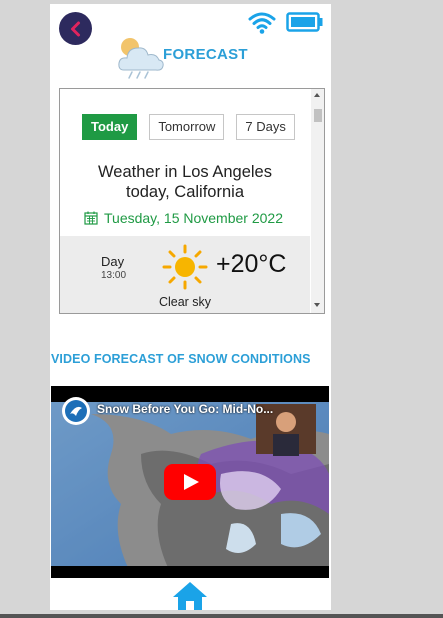 This screenshot has width=443, height=618. Describe the element at coordinates (181, 359) in the screenshot. I see `video-section-heading: VIDEO FORECAST OF SNOW CONDITIONS` at that location.